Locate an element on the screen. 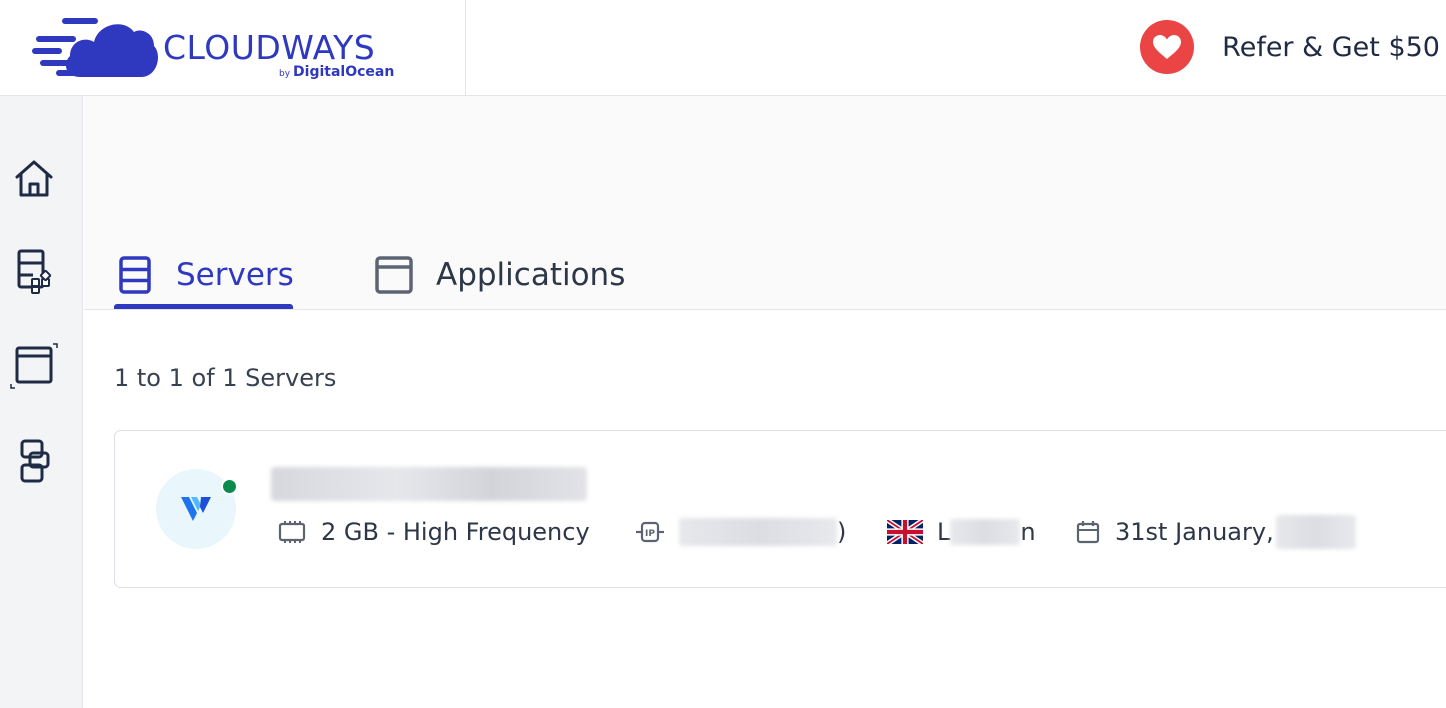  location-redacted is located at coordinates (985, 532).